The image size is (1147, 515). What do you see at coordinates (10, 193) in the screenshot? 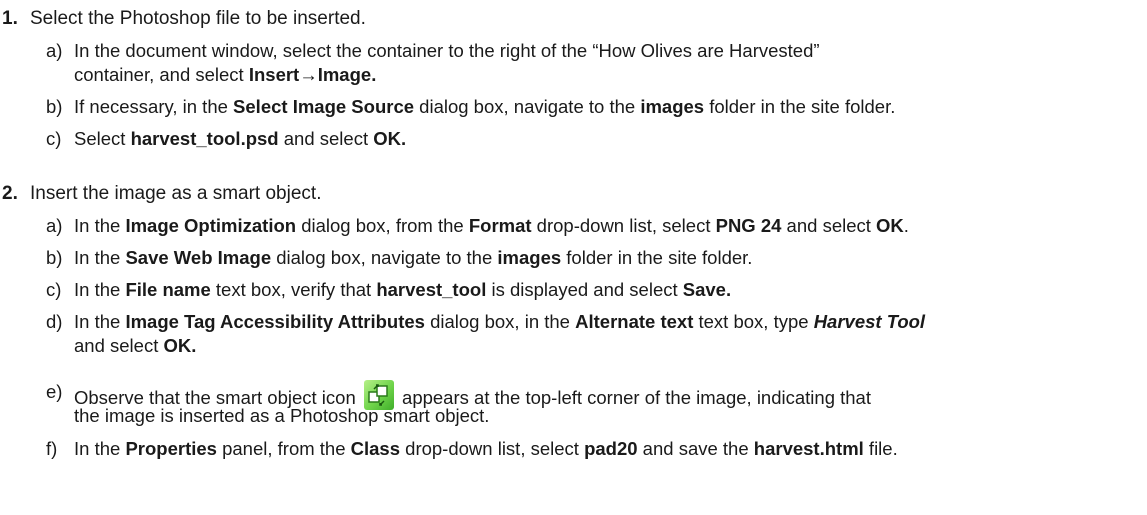
I see `step-number: 2.` at bounding box center [10, 193].